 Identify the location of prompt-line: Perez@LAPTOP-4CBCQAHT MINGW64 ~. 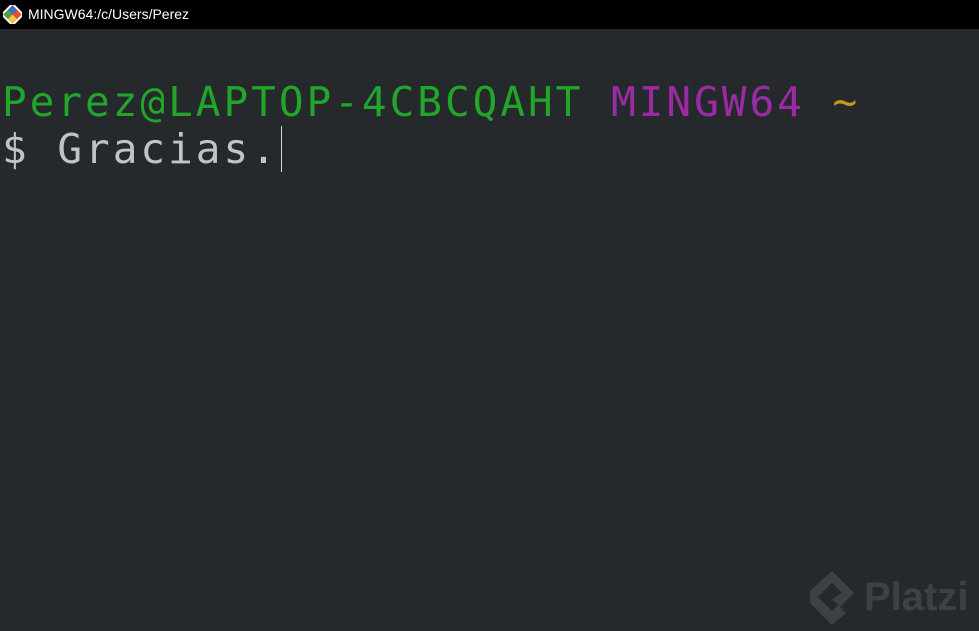
(431, 102).